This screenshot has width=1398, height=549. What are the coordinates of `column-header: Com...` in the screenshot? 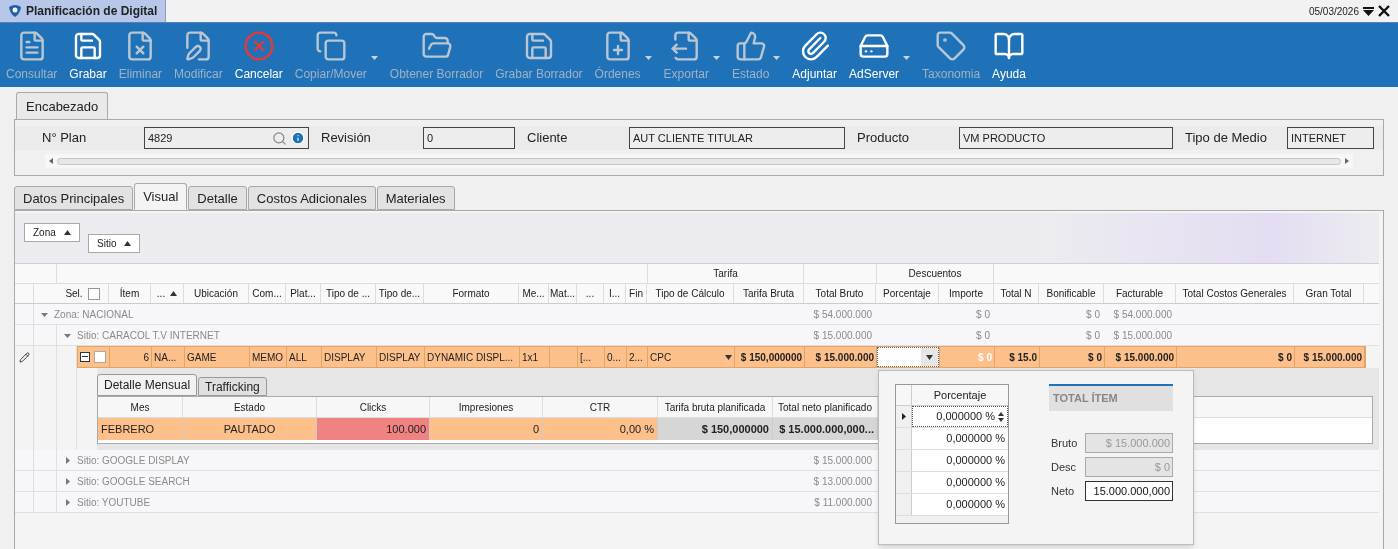 It's located at (267, 293).